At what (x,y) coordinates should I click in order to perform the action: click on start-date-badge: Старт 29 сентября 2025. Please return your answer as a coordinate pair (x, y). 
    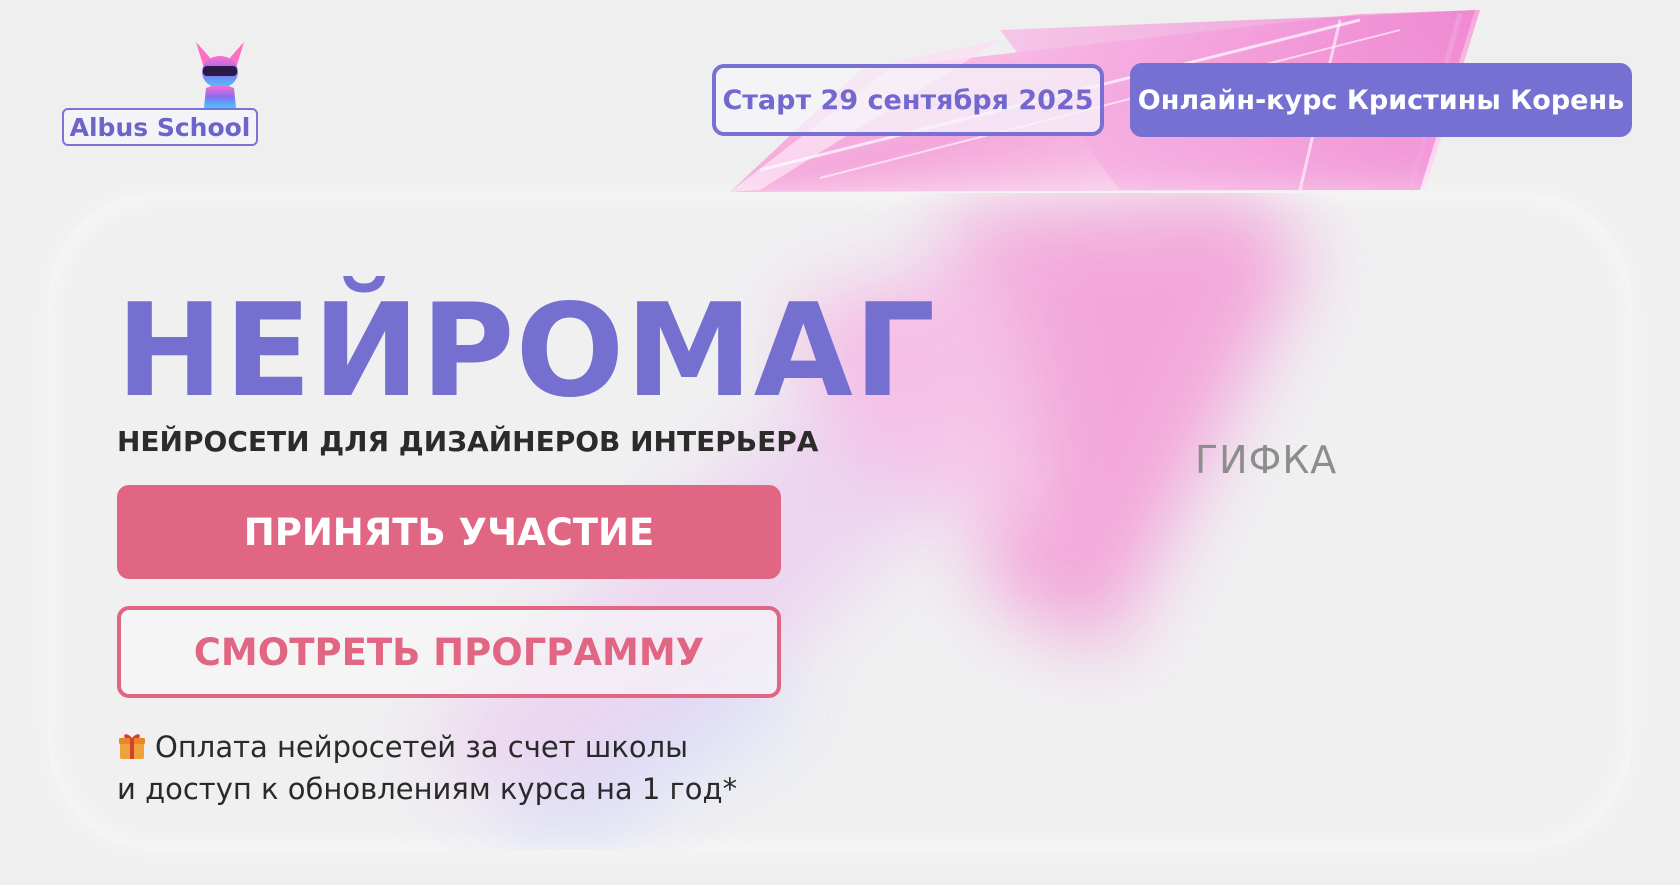
    Looking at the image, I should click on (908, 100).